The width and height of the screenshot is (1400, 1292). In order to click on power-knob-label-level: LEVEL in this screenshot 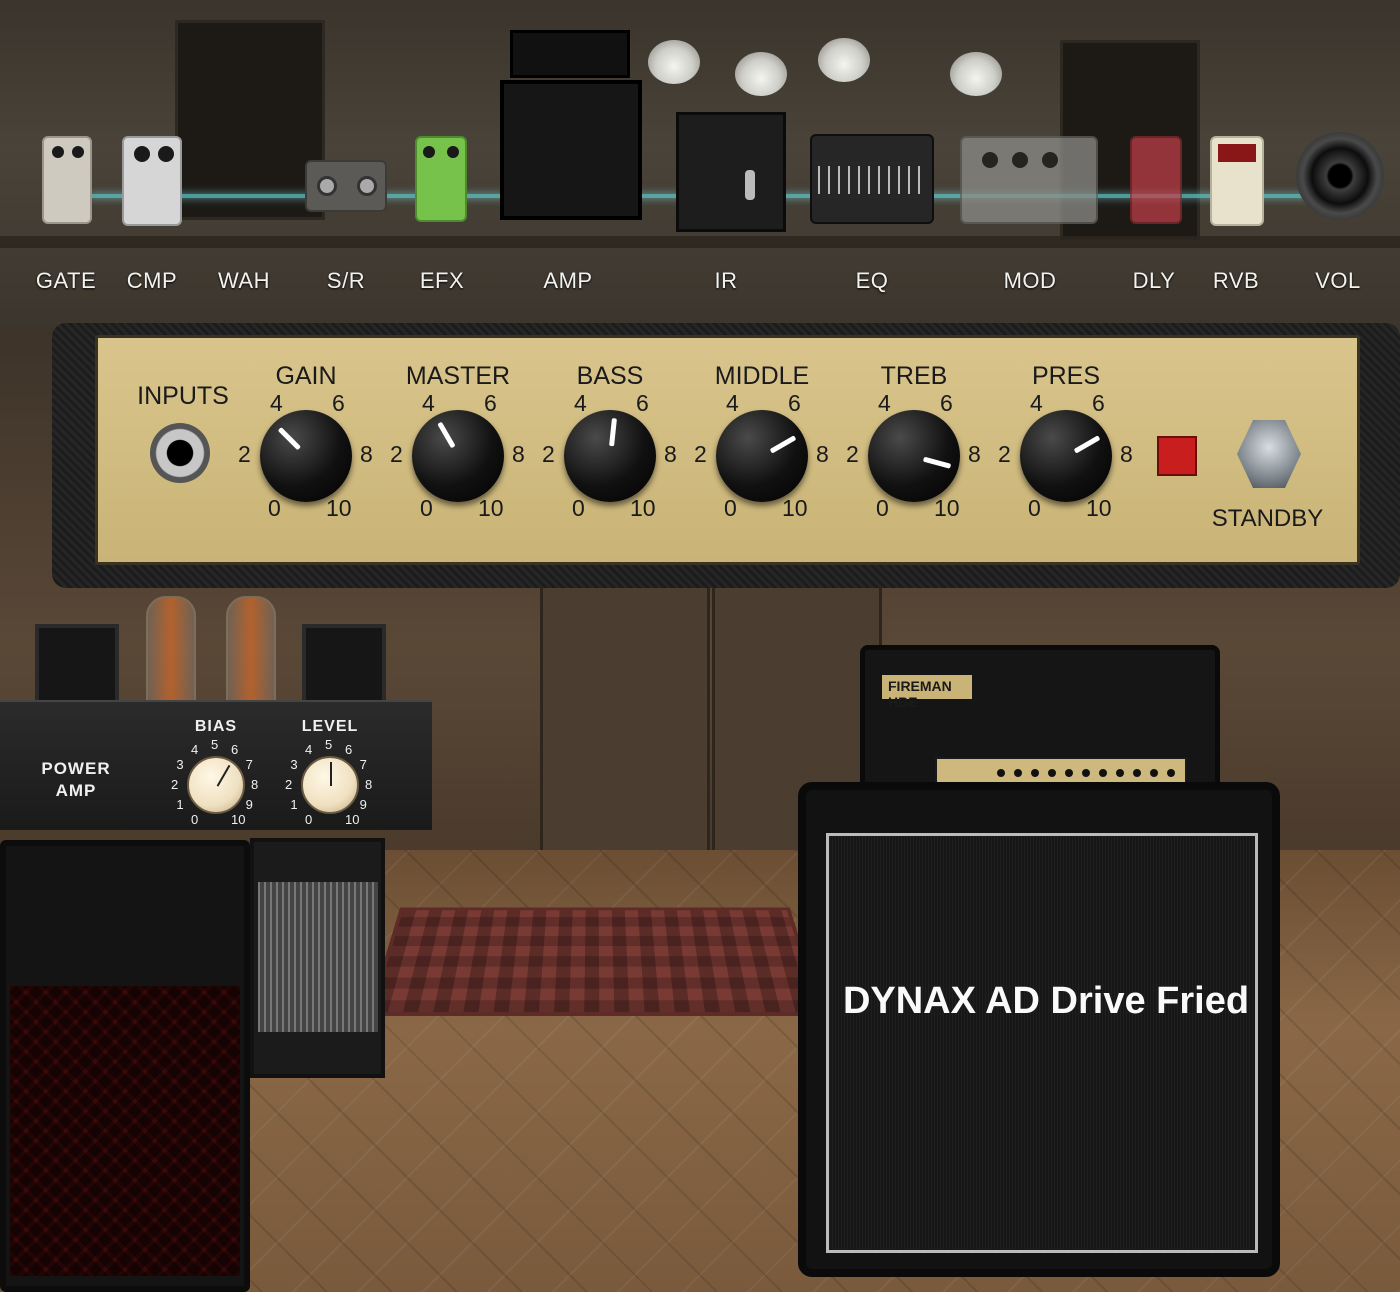, I will do `click(330, 726)`.